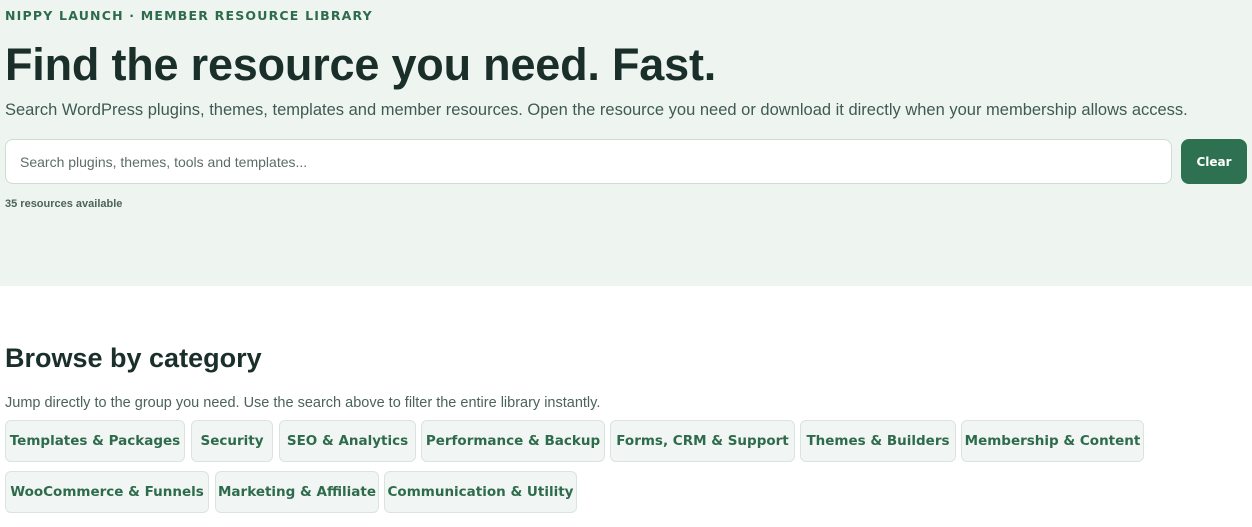  Describe the element at coordinates (107, 492) in the screenshot. I see `category-woocommerce-funnels: WooCommerce & Funnels` at that location.